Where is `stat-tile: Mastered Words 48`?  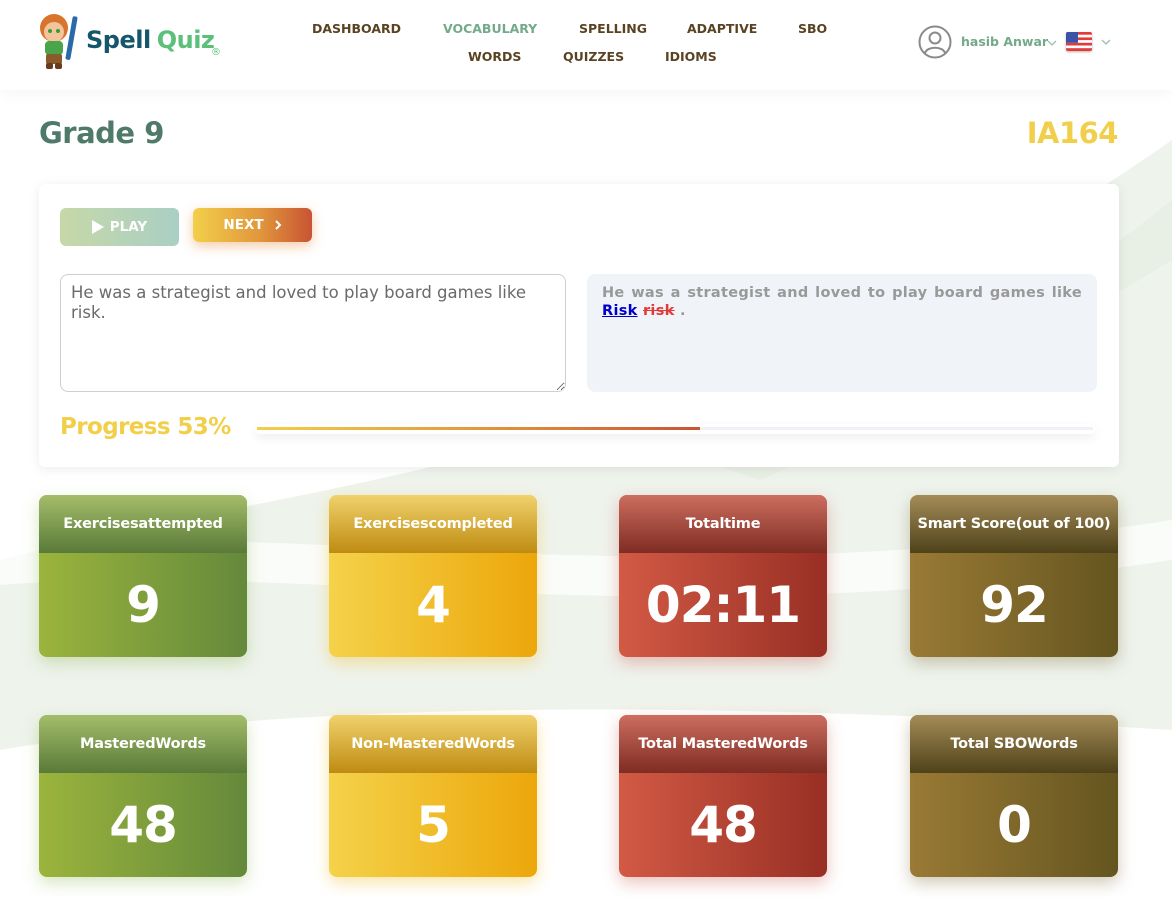
stat-tile: Mastered Words 48 is located at coordinates (143, 796).